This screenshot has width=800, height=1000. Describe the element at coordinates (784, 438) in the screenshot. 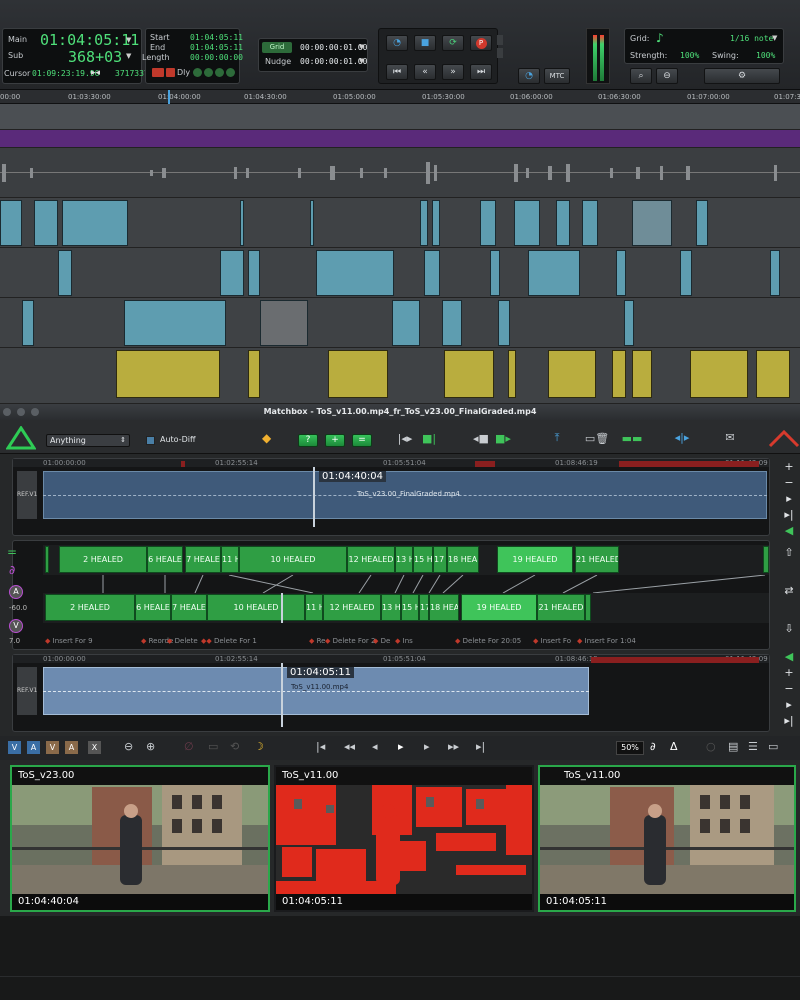

I see `peak-icon` at that location.